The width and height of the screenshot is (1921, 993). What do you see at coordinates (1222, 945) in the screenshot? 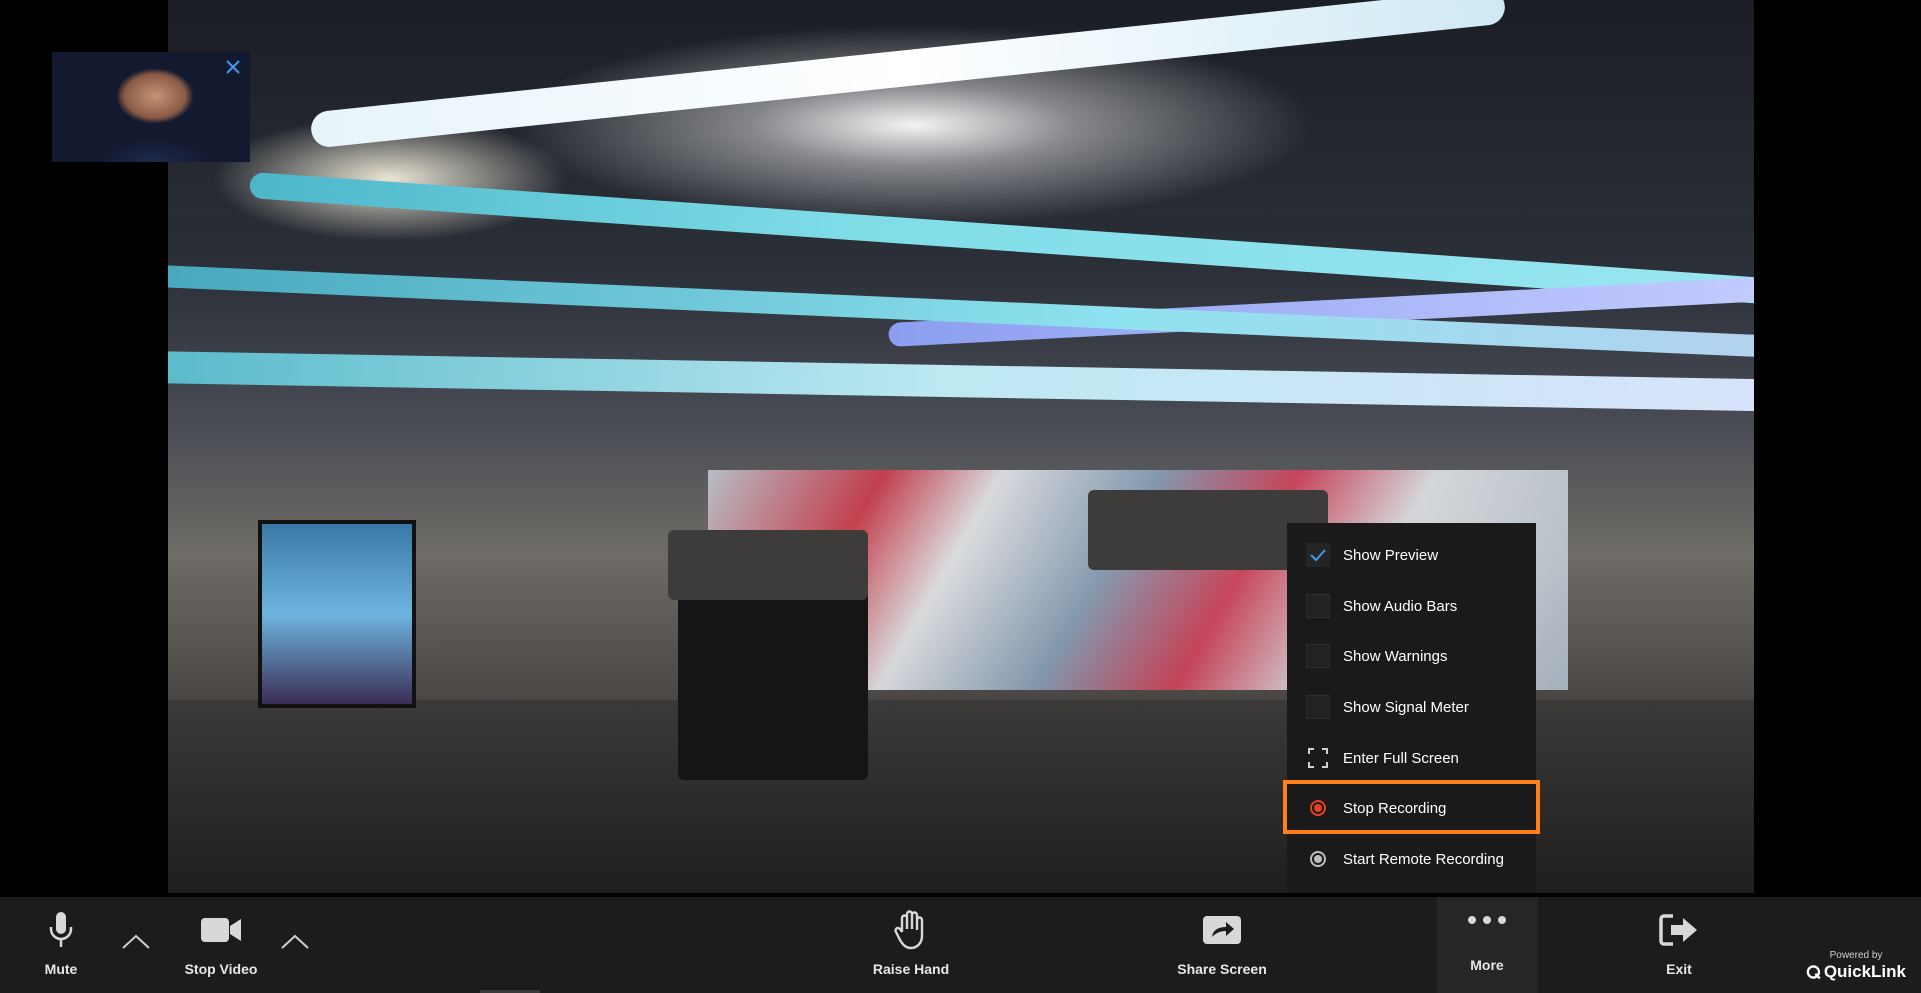
I see `share-screen-button: Share Screen` at bounding box center [1222, 945].